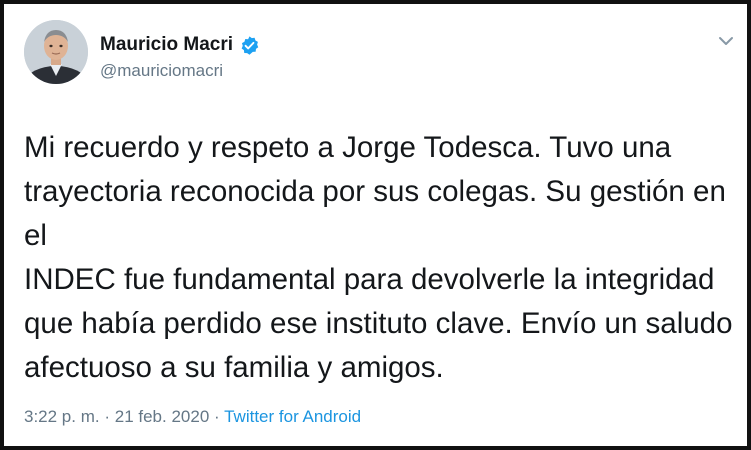  Describe the element at coordinates (726, 41) in the screenshot. I see `chevron-down-icon` at that location.